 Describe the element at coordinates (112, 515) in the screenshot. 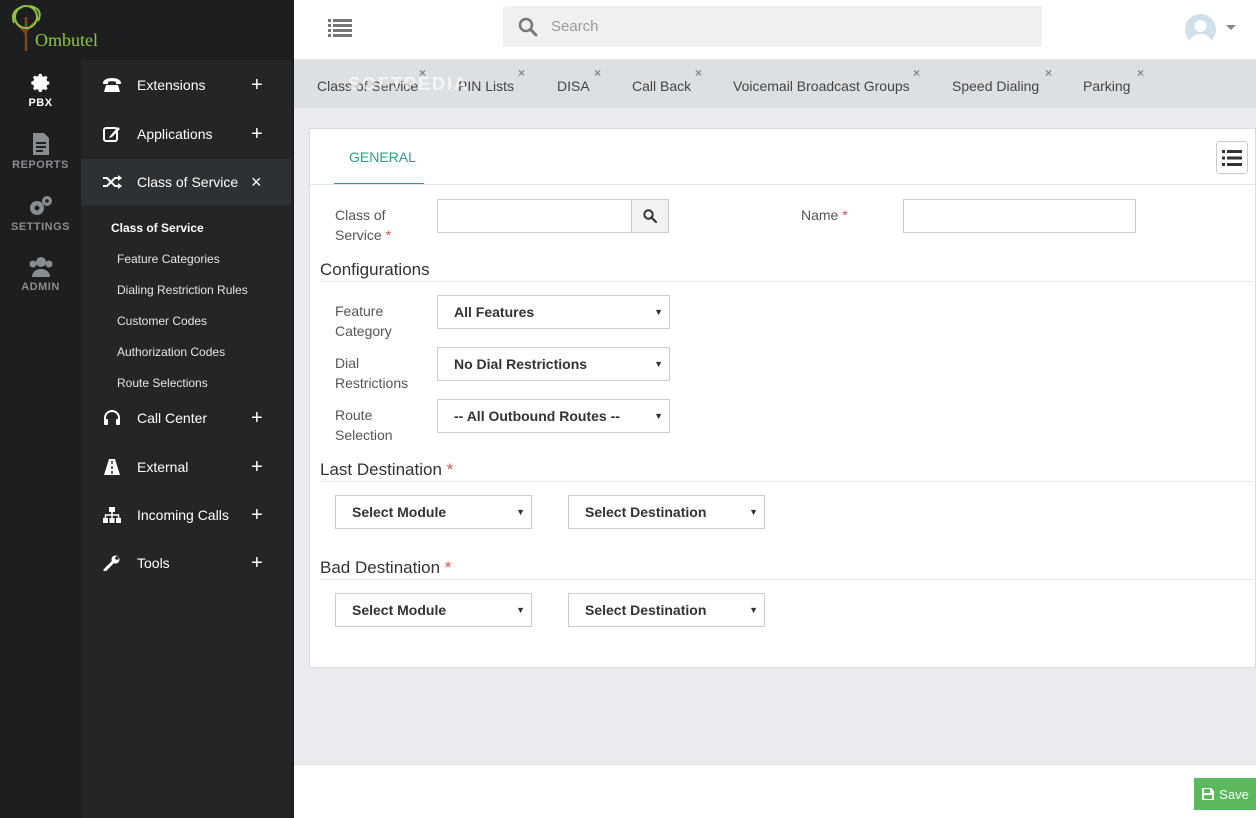

I see `sitemap-icon` at that location.